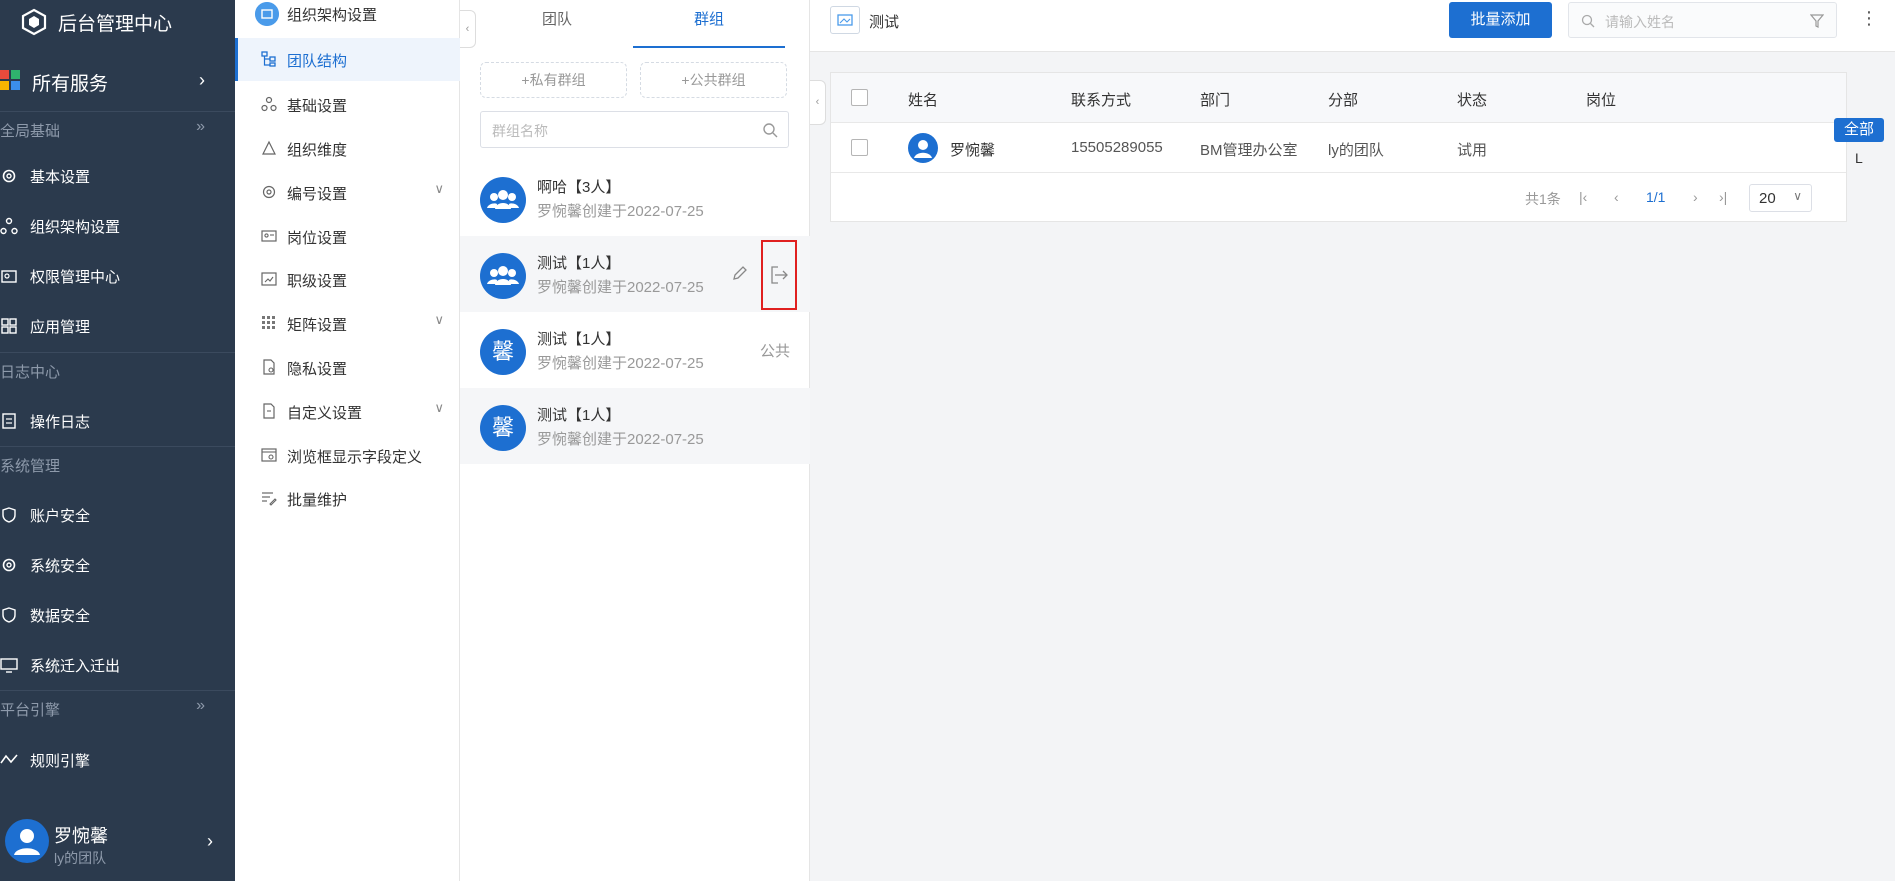 The image size is (1895, 881). What do you see at coordinates (1640, 22) in the screenshot?
I see `name-search-placeholder: 请输入姓名` at bounding box center [1640, 22].